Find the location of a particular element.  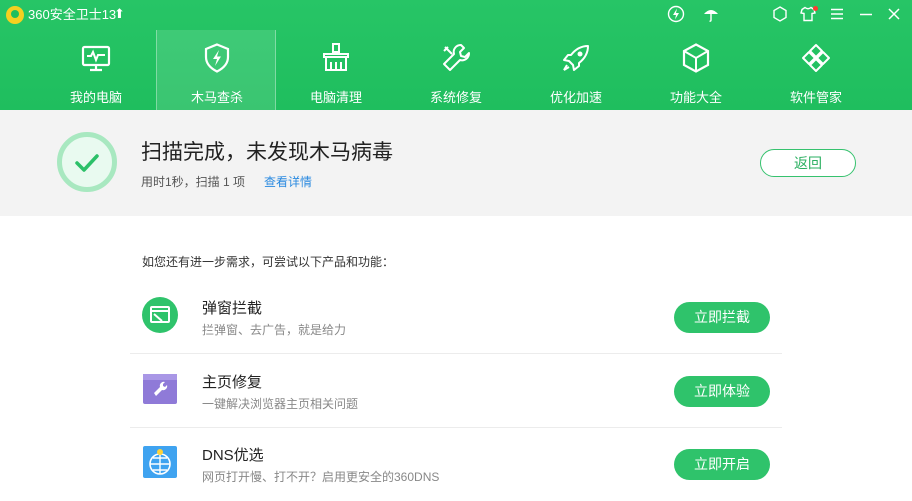

suggestion-title: DNS优选 is located at coordinates (233, 455).